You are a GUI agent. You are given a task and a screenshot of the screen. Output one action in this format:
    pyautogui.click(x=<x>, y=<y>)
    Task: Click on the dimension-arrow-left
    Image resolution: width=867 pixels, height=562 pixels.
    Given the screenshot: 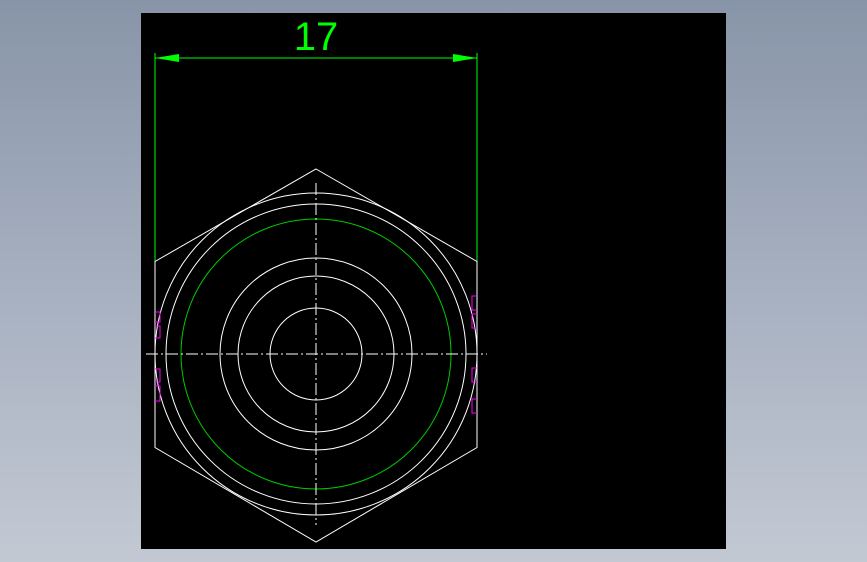 What is the action you would take?
    pyautogui.click(x=167, y=58)
    